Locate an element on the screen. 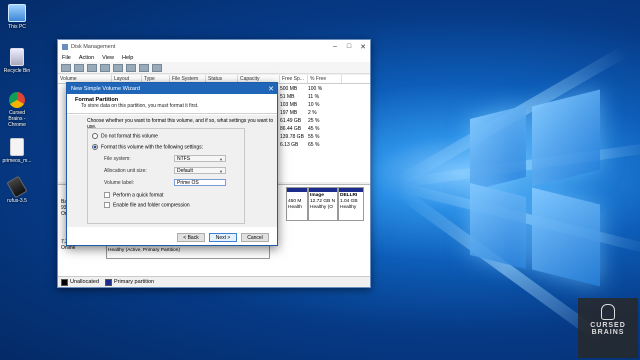 The width and height of the screenshot is (640, 360). partition-segment: 450 M Health is located at coordinates (297, 204).